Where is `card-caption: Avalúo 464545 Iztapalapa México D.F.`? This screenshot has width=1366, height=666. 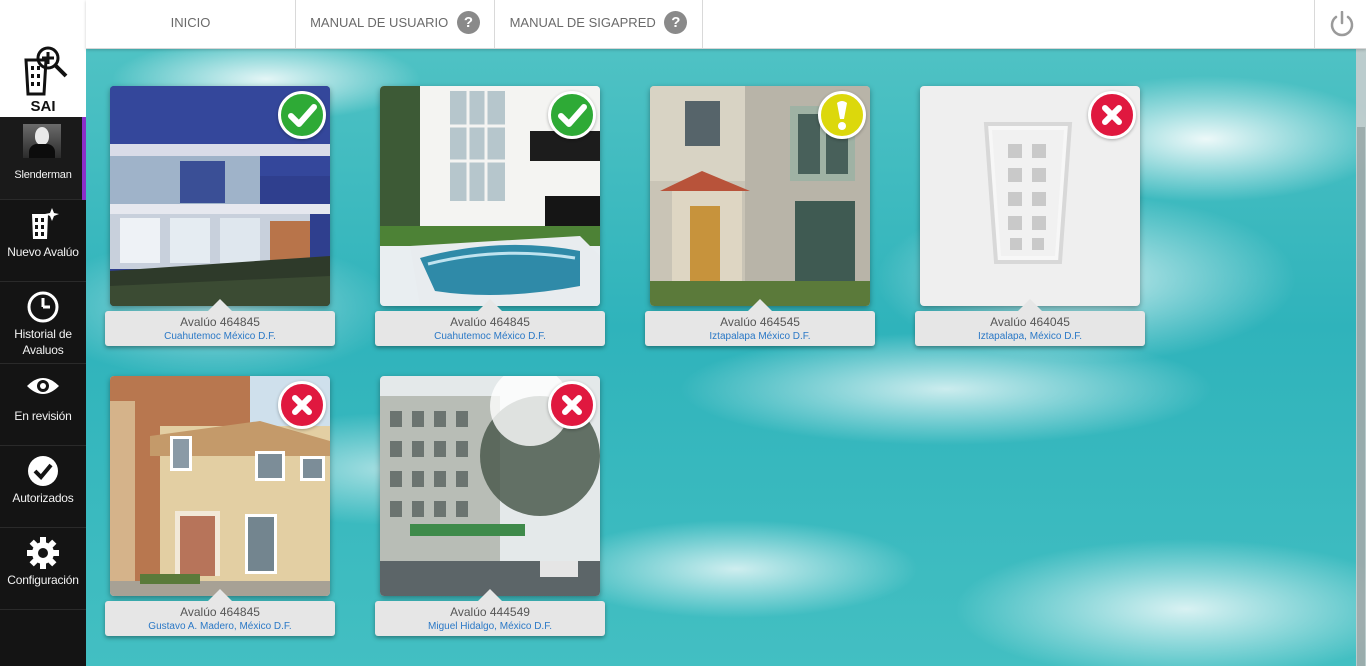
card-caption: Avalúo 464545 Iztapalapa México D.F. is located at coordinates (760, 322).